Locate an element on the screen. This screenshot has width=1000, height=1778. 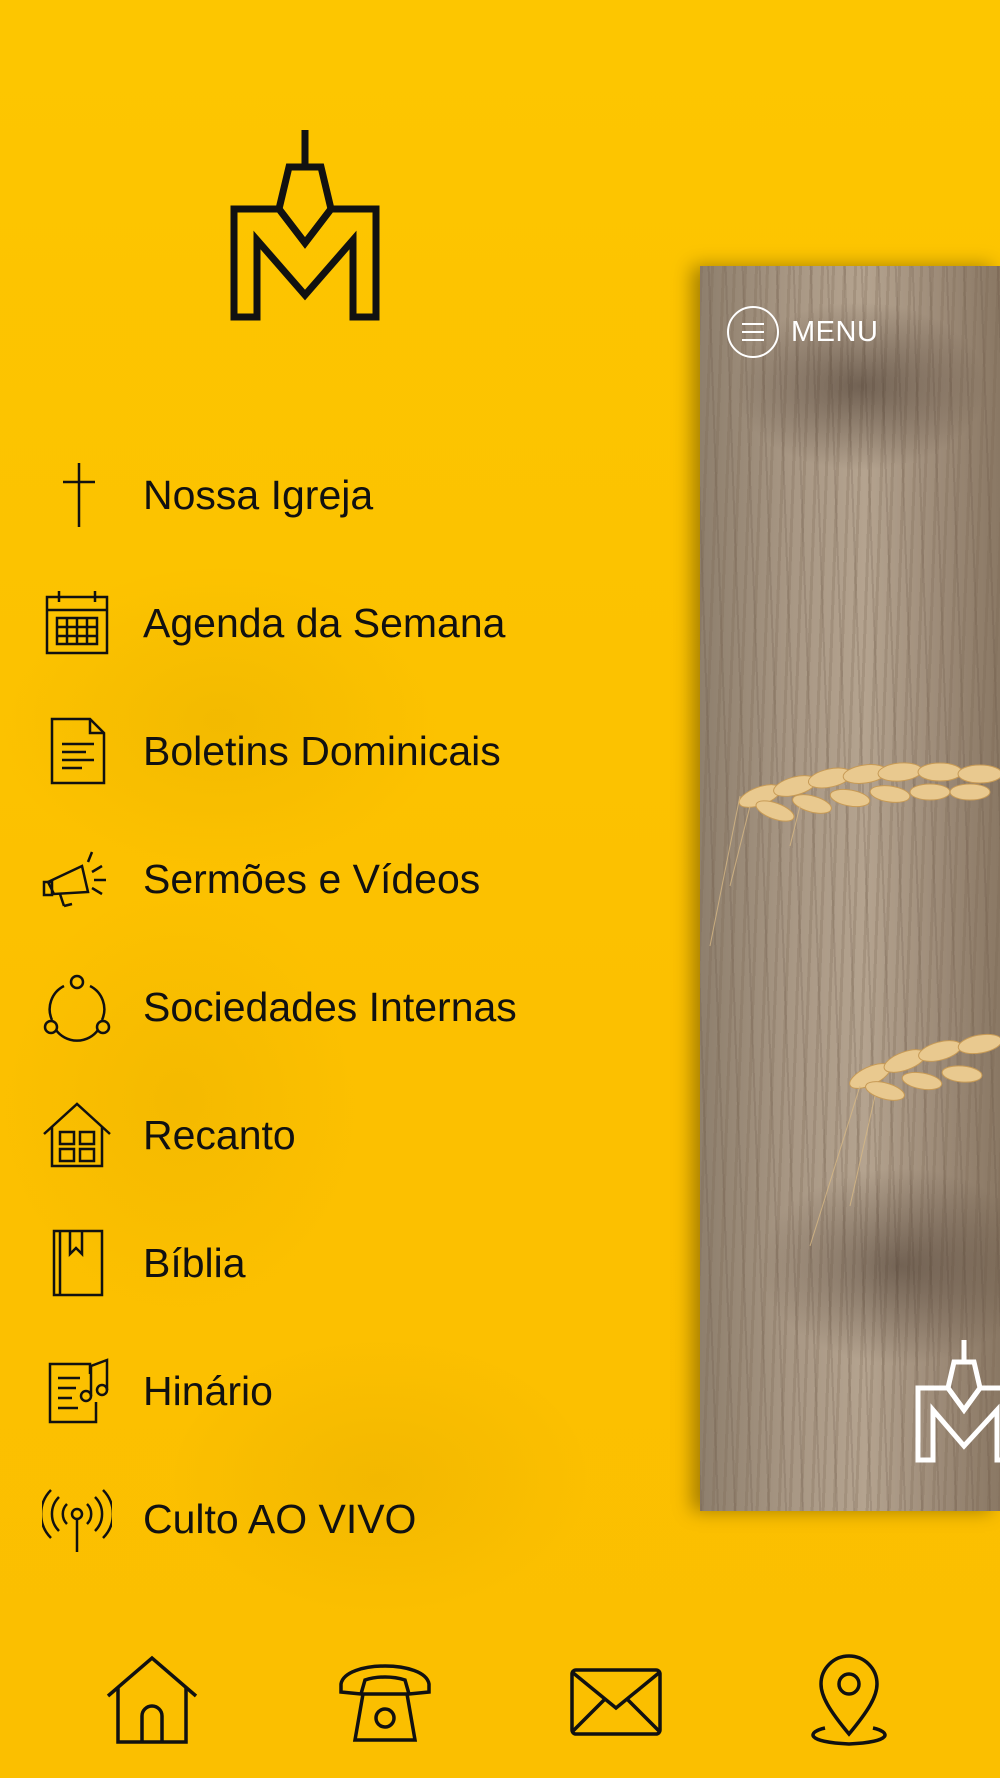
home-icon is located at coordinates (152, 1699).